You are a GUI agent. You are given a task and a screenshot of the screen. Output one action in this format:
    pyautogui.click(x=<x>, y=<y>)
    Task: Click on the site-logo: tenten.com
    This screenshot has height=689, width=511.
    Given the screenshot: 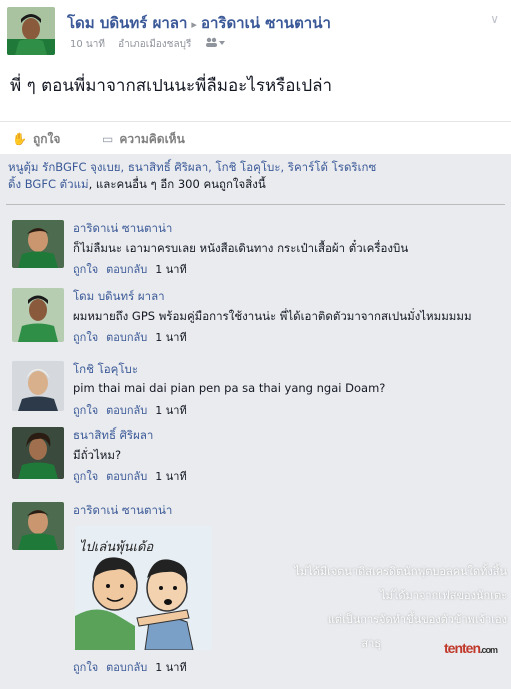 What is the action you would take?
    pyautogui.click(x=471, y=648)
    